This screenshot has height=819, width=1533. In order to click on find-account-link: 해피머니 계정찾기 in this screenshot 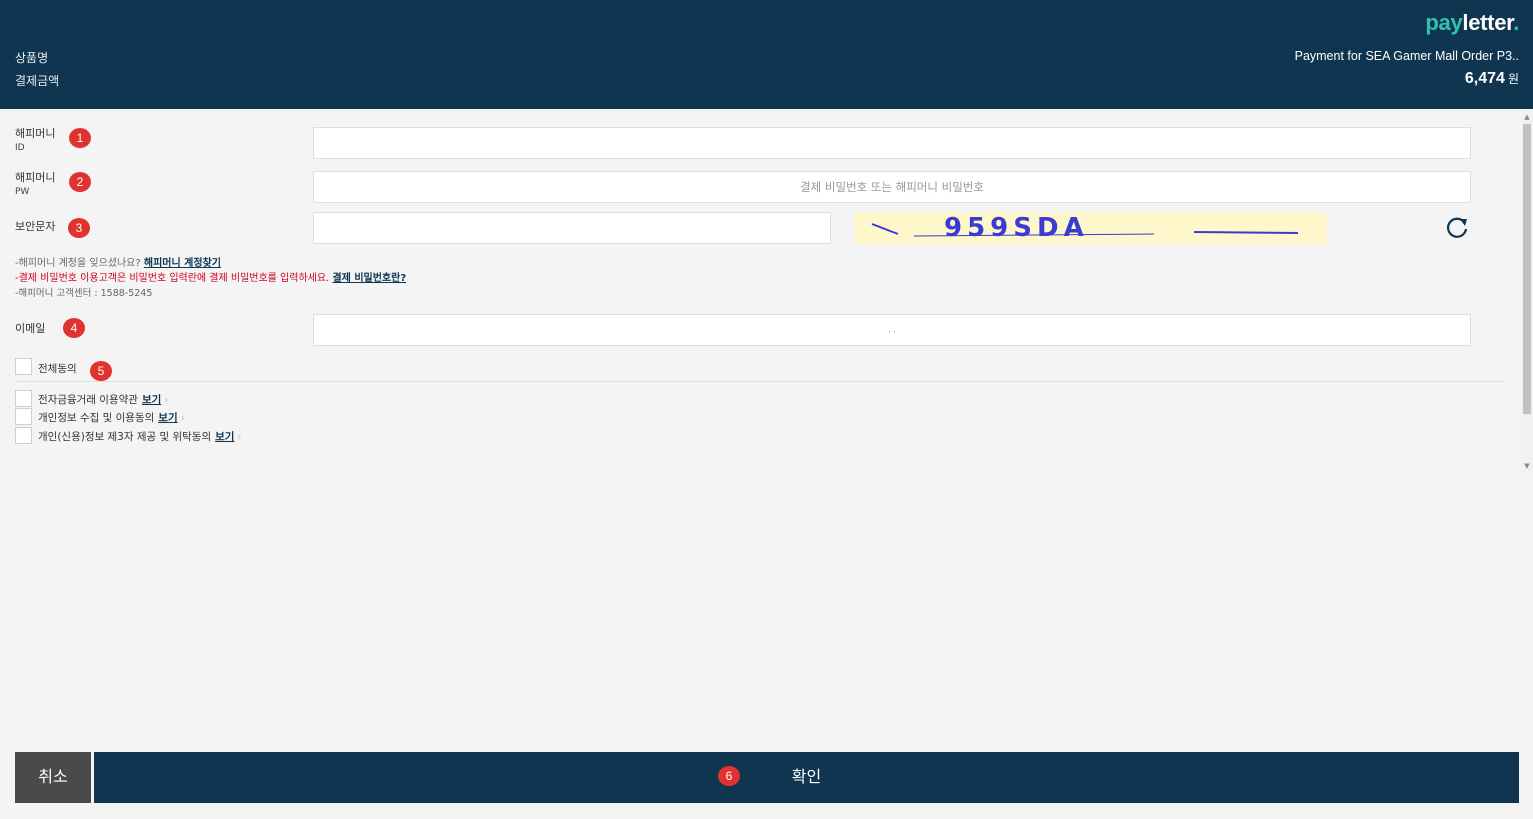, I will do `click(182, 263)`.